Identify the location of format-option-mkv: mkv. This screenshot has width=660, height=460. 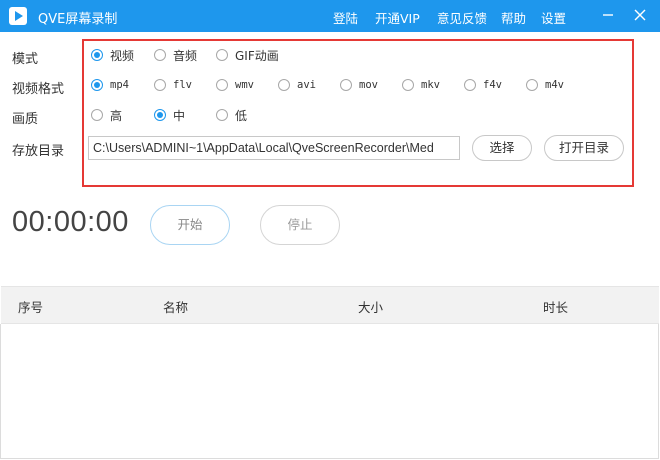
(421, 85).